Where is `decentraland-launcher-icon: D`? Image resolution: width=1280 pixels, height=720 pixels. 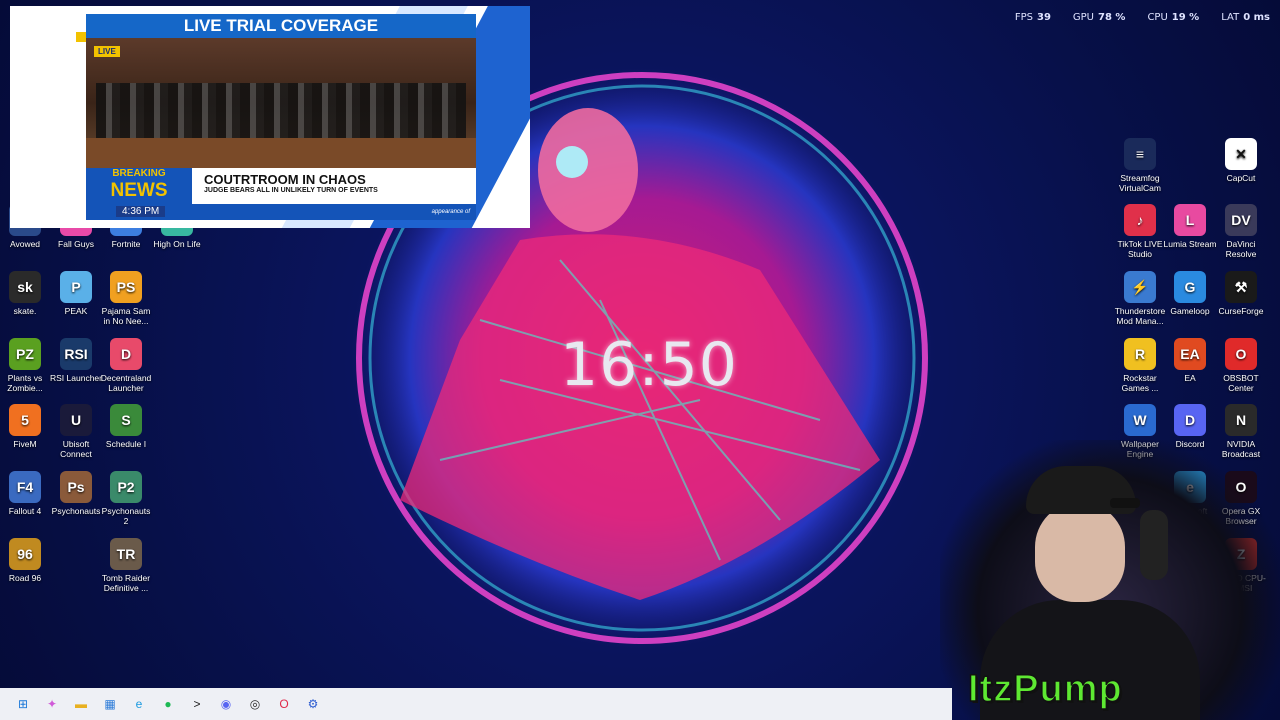
decentraland-launcher-icon: D is located at coordinates (126, 354).